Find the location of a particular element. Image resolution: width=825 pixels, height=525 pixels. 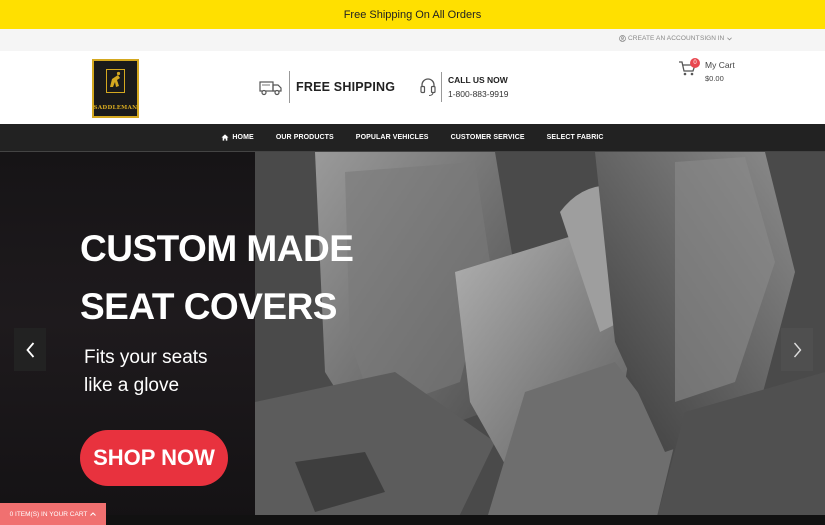

cart-label: My Cart is located at coordinates (720, 65).